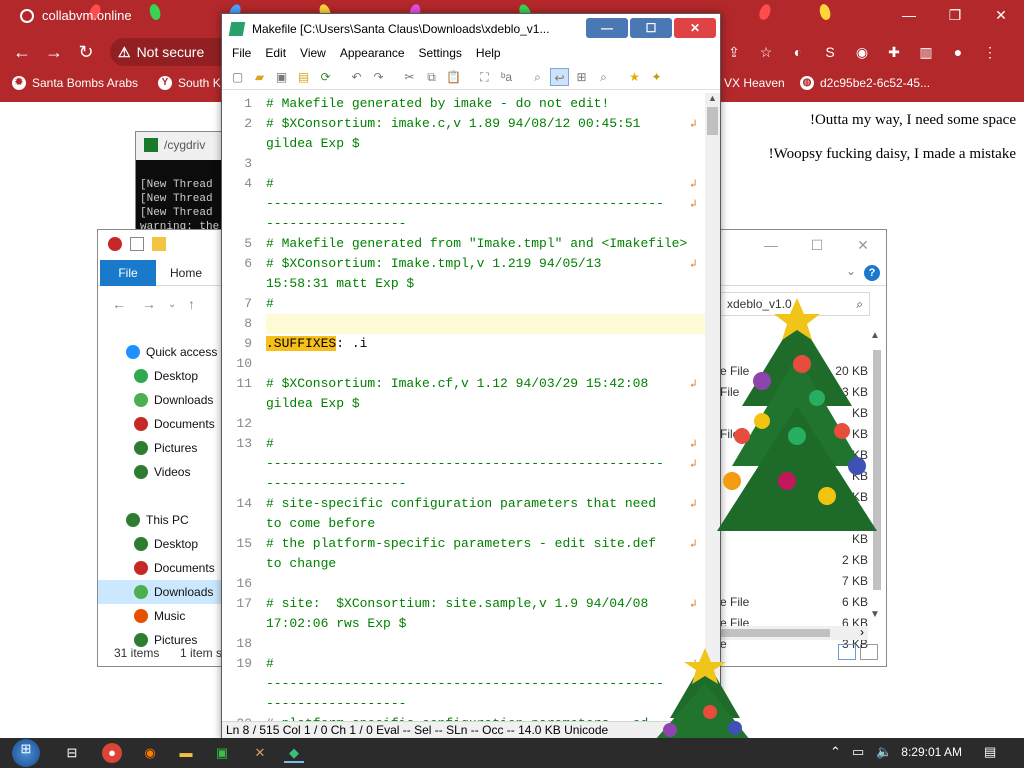 This screenshot has width=1024, height=768. What do you see at coordinates (150, 753) in the screenshot?
I see `firefox-icon: ◉` at bounding box center [150, 753].